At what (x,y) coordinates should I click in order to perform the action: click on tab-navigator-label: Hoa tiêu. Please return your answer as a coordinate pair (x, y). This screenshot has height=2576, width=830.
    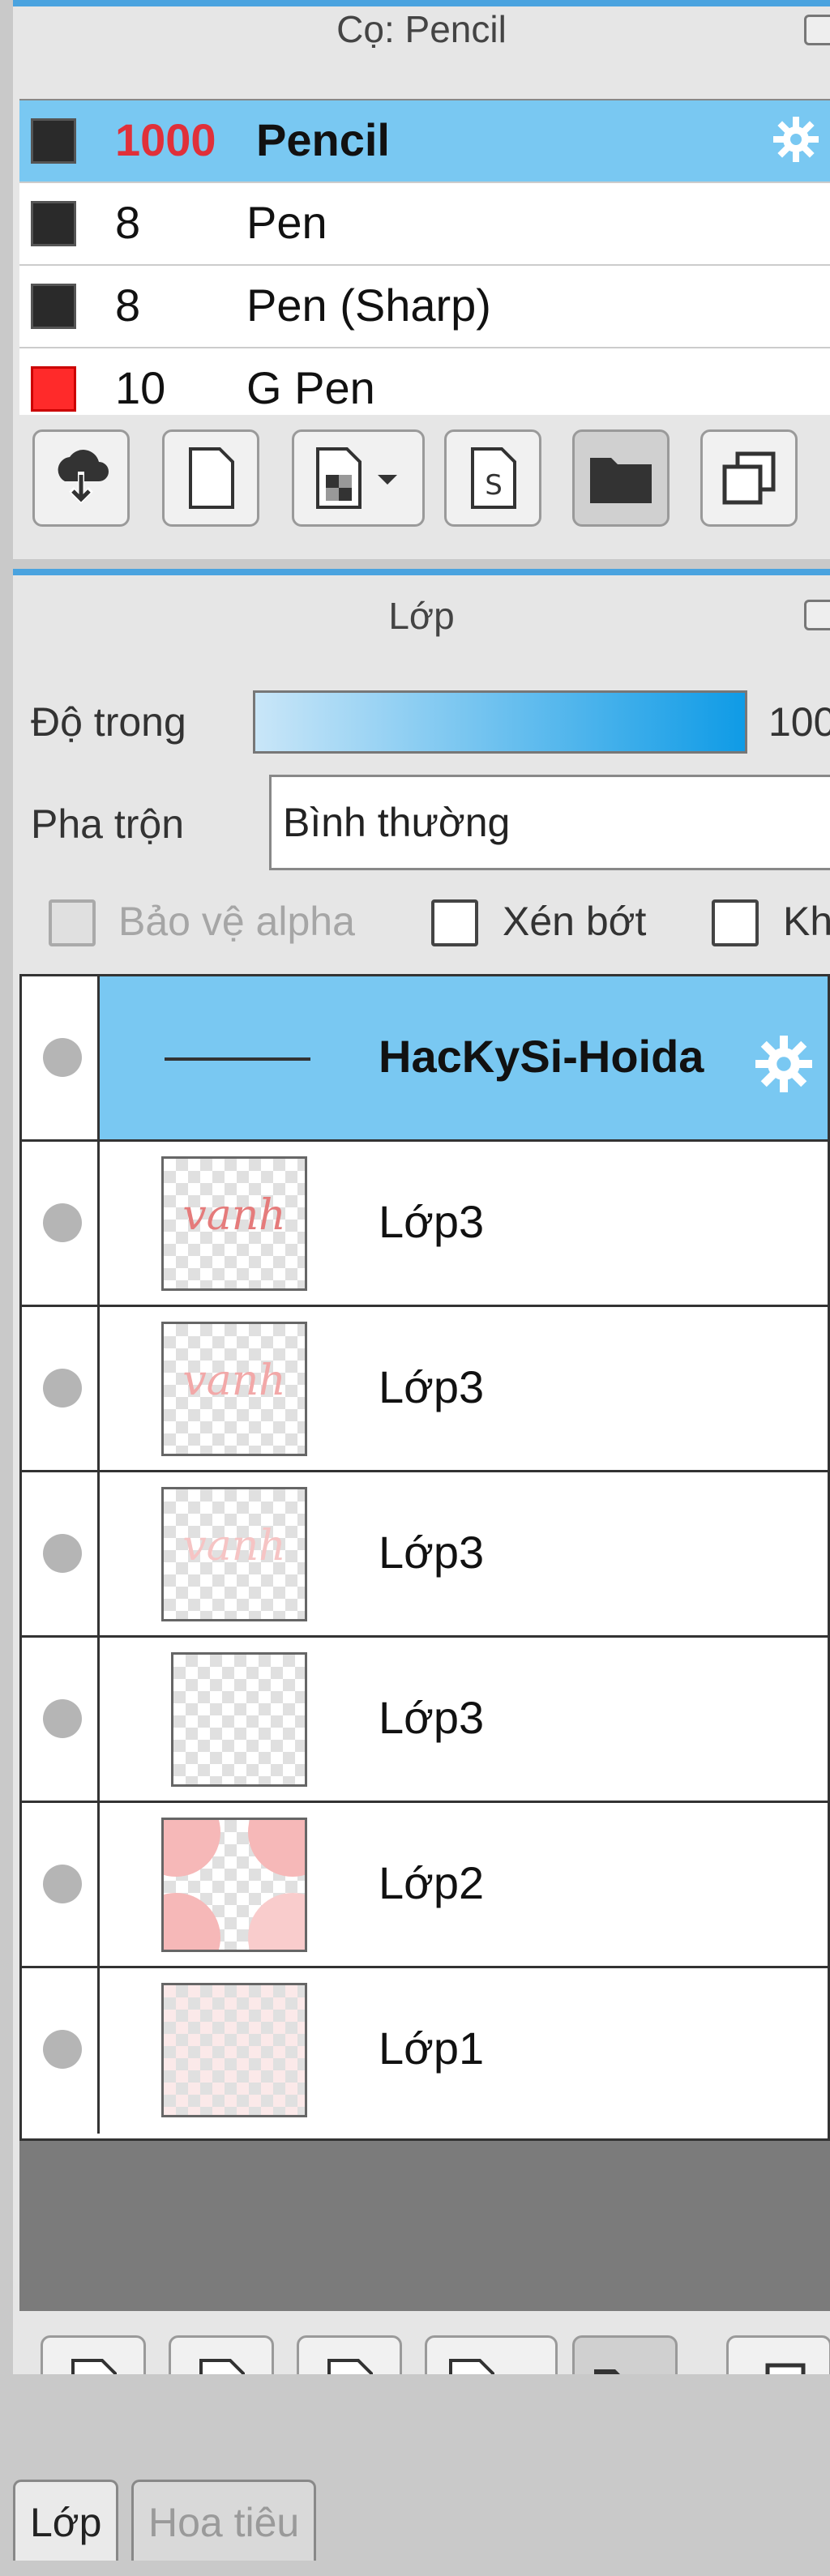
    Looking at the image, I should click on (224, 2522).